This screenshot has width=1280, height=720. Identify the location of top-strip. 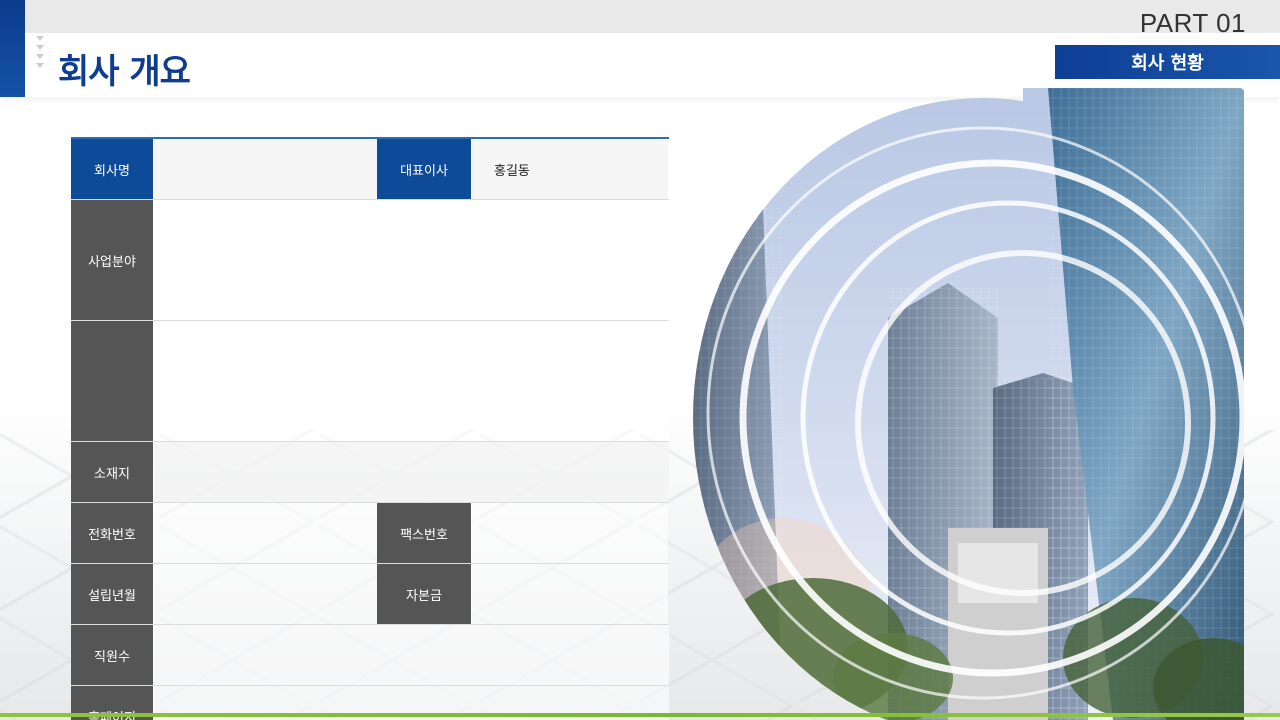
(640, 16).